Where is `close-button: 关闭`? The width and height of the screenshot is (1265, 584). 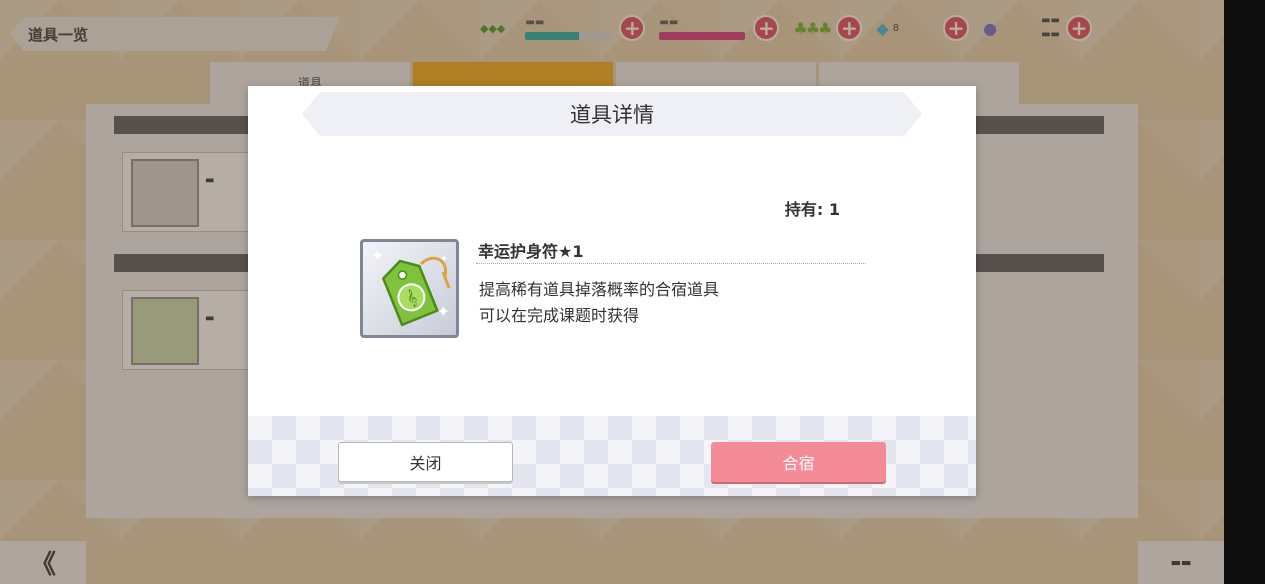
close-button: 关闭 is located at coordinates (425, 462).